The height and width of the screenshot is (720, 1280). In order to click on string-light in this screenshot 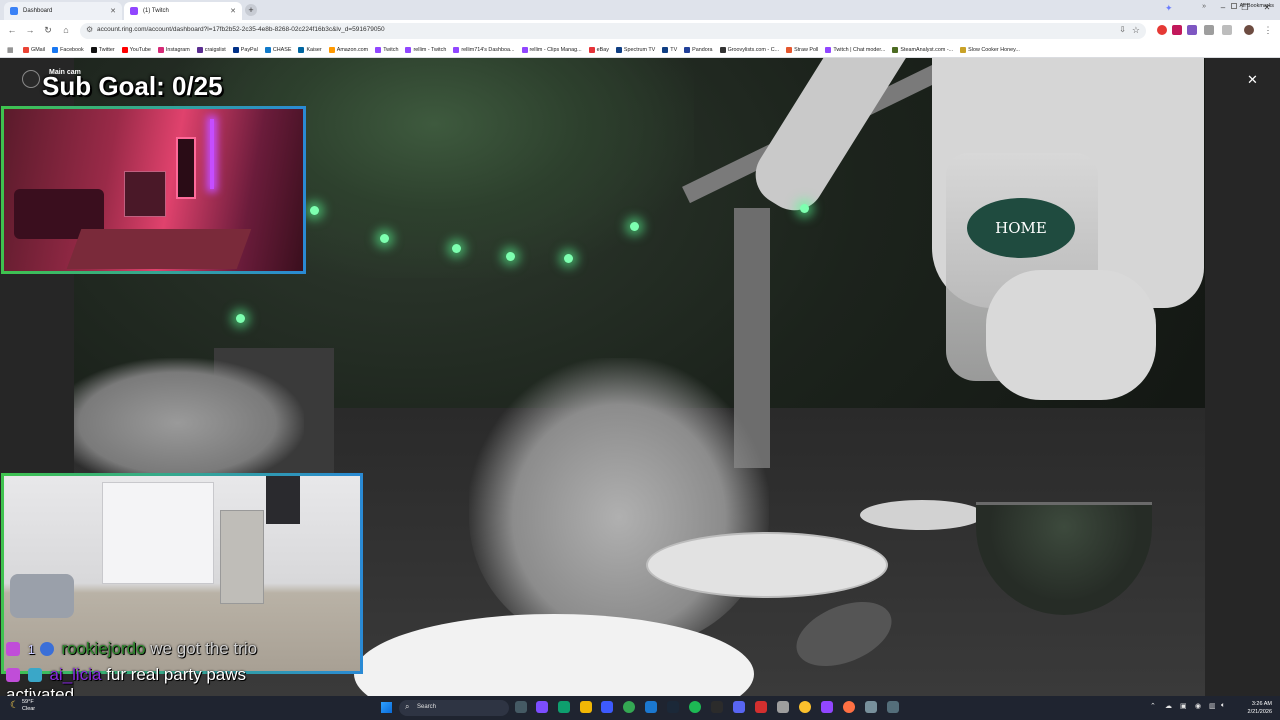, I will do `click(240, 318)`.